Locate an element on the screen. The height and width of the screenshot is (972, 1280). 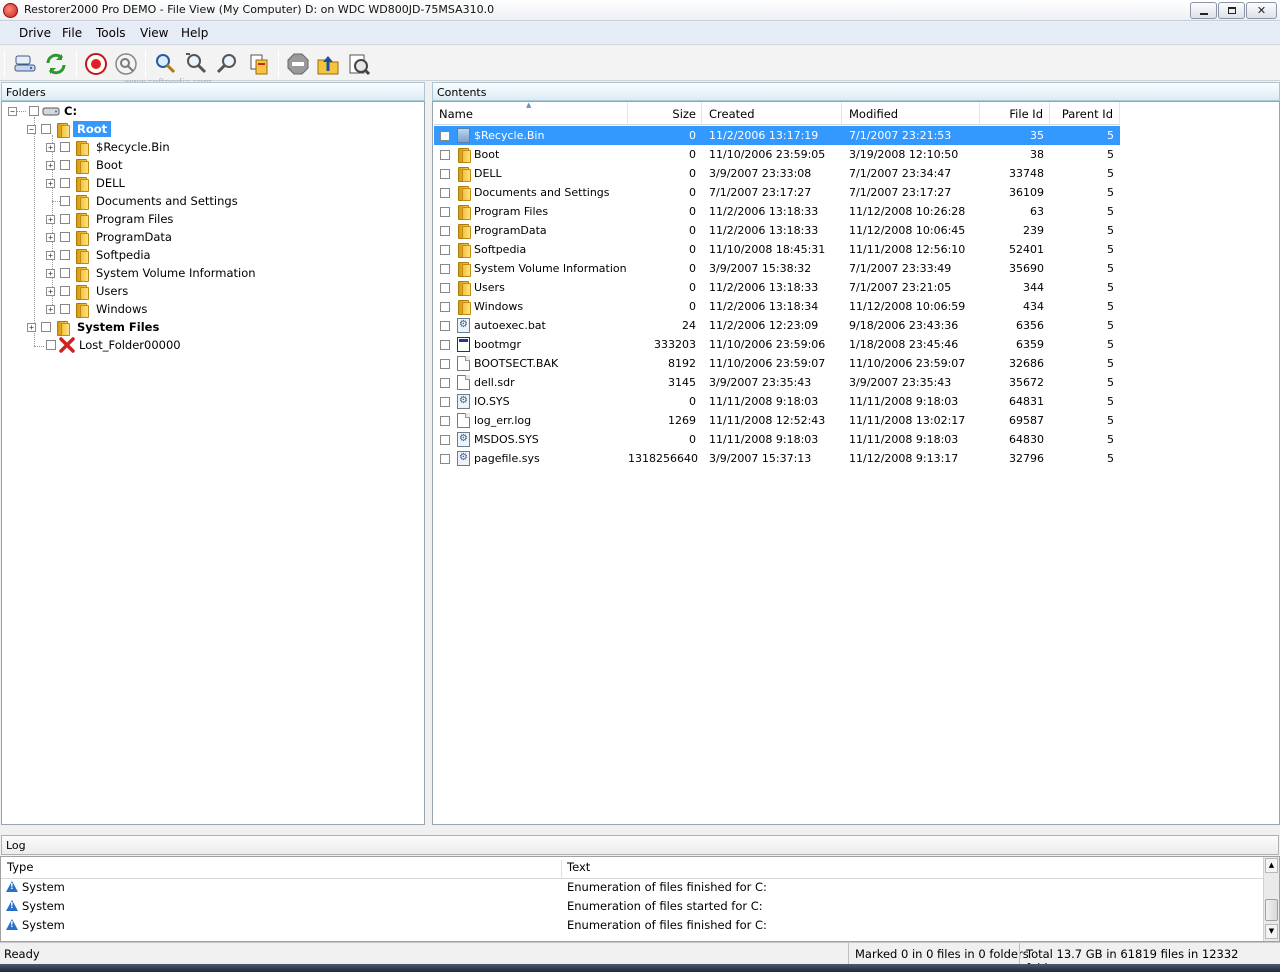
app-icon is located at coordinates (10, 10).